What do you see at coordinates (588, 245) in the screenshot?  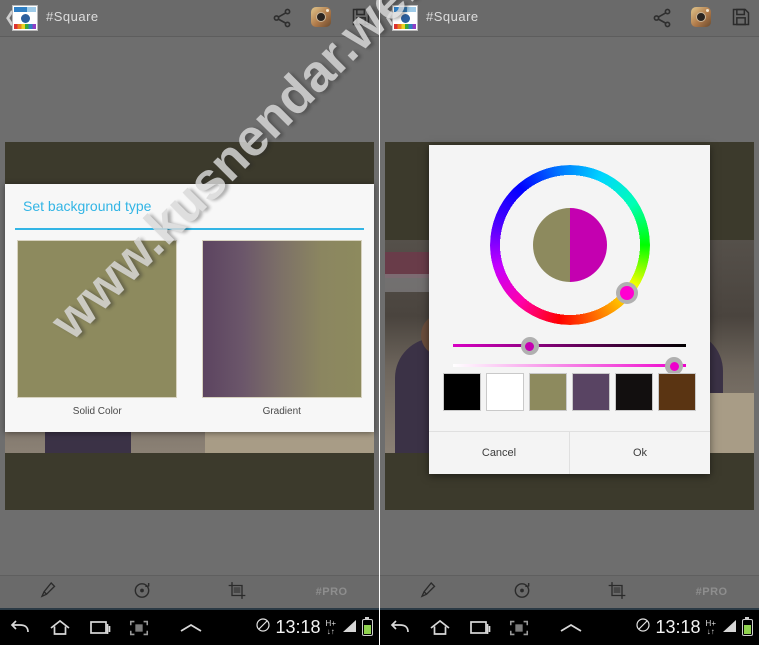 I see `color-preview-new` at bounding box center [588, 245].